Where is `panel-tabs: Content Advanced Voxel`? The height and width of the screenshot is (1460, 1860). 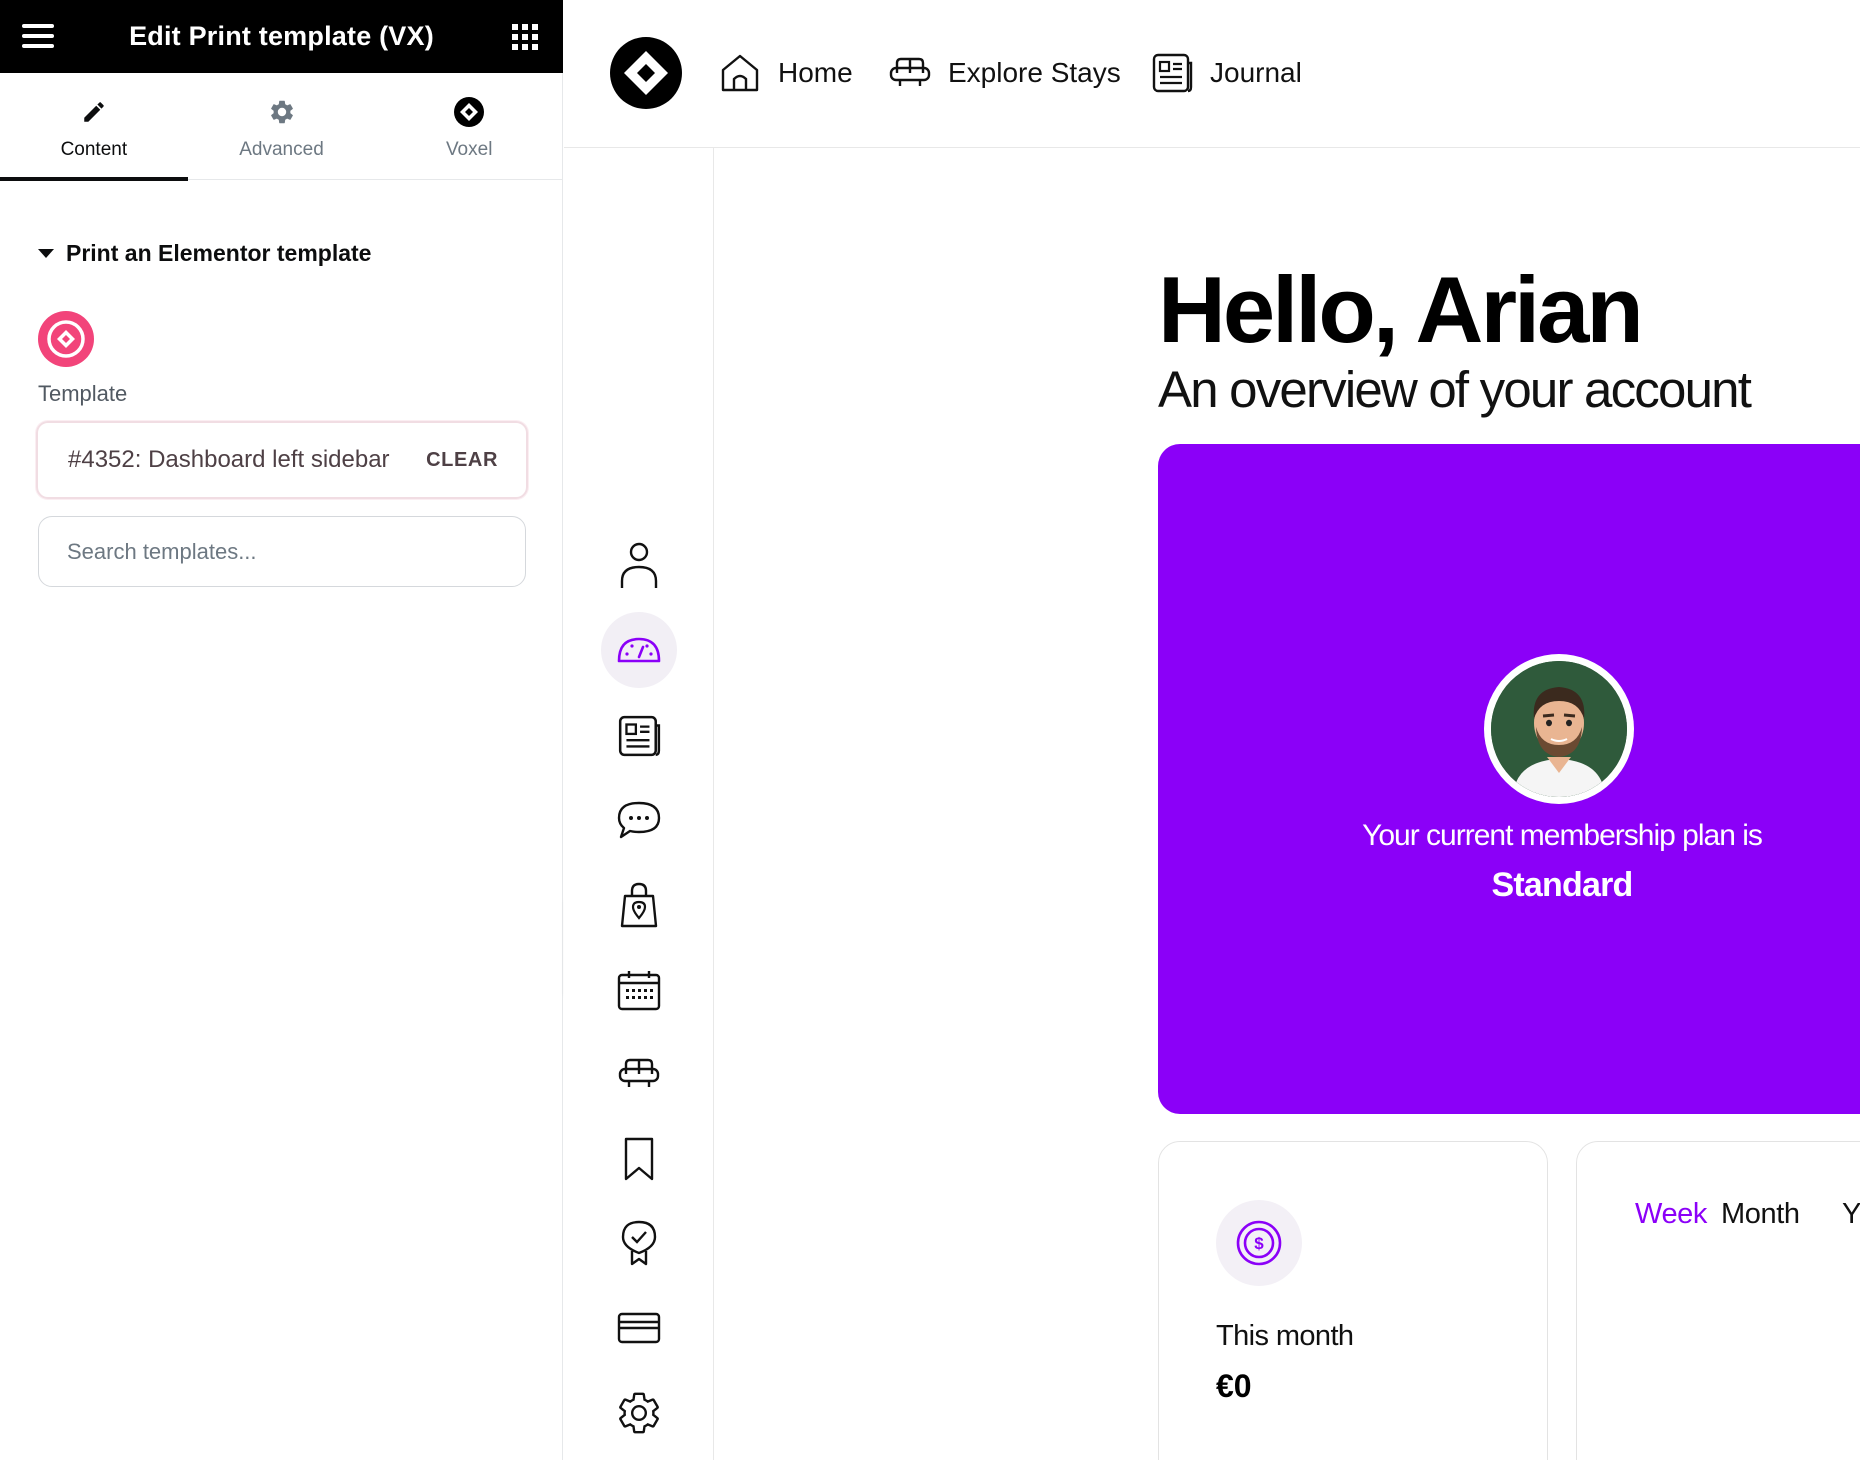 panel-tabs: Content Advanced Voxel is located at coordinates (281, 127).